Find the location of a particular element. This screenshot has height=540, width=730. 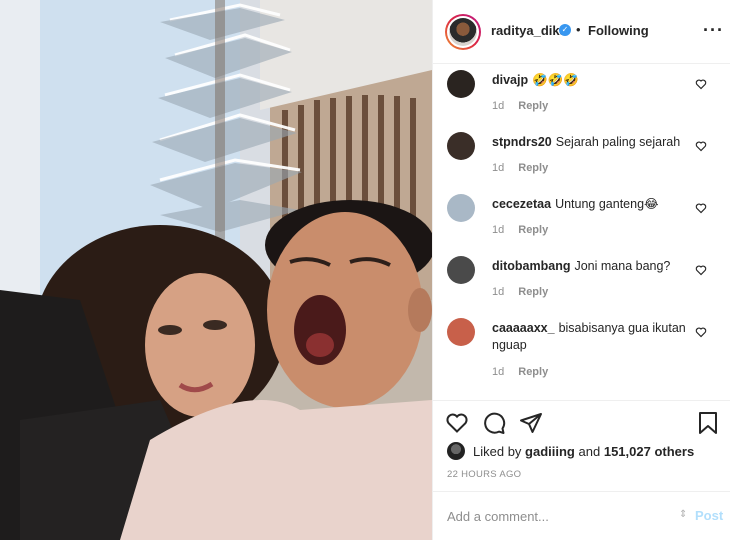

verified-badge-icon: ✓ is located at coordinates (565, 30).